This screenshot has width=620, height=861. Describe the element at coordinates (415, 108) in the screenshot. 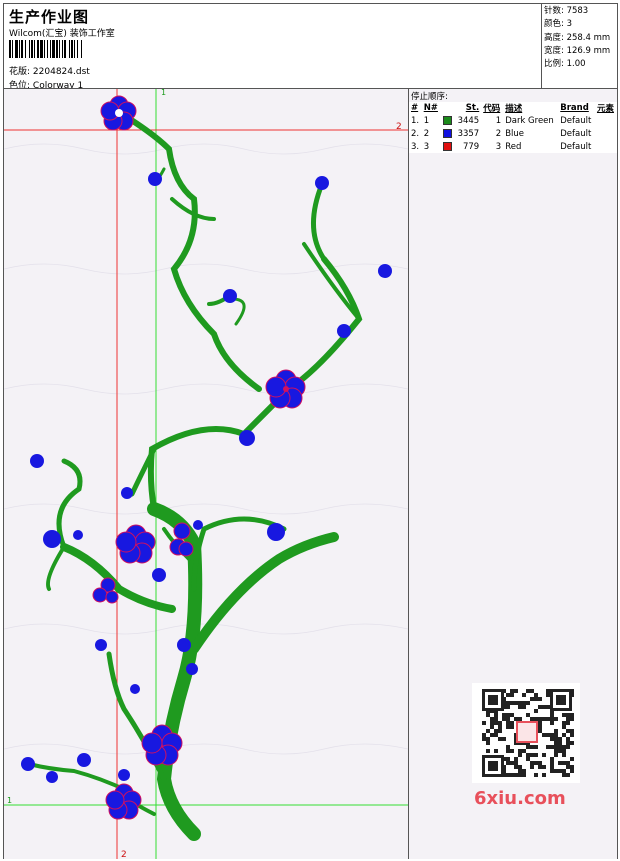

I see `col-index: #` at that location.